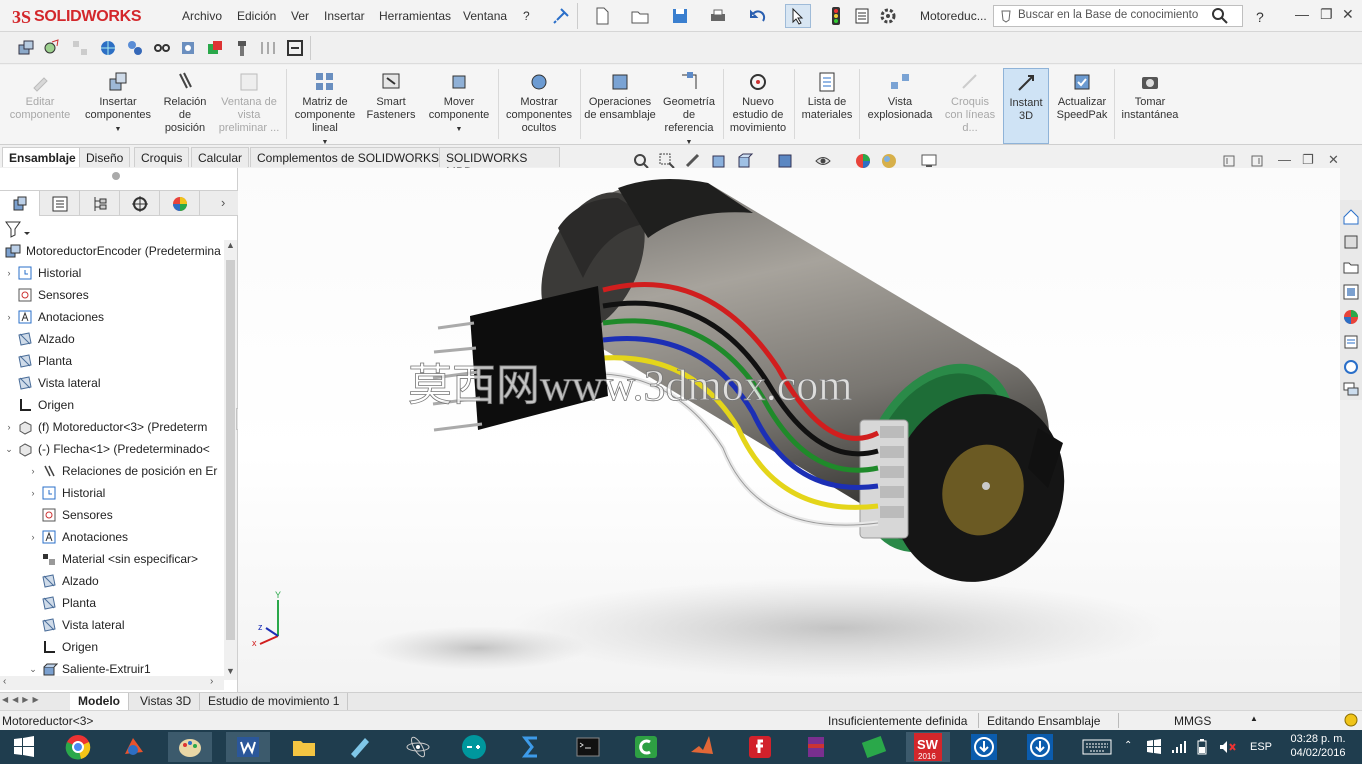  Describe the element at coordinates (215, 48) in the screenshot. I see `color-cube-icon` at that location.